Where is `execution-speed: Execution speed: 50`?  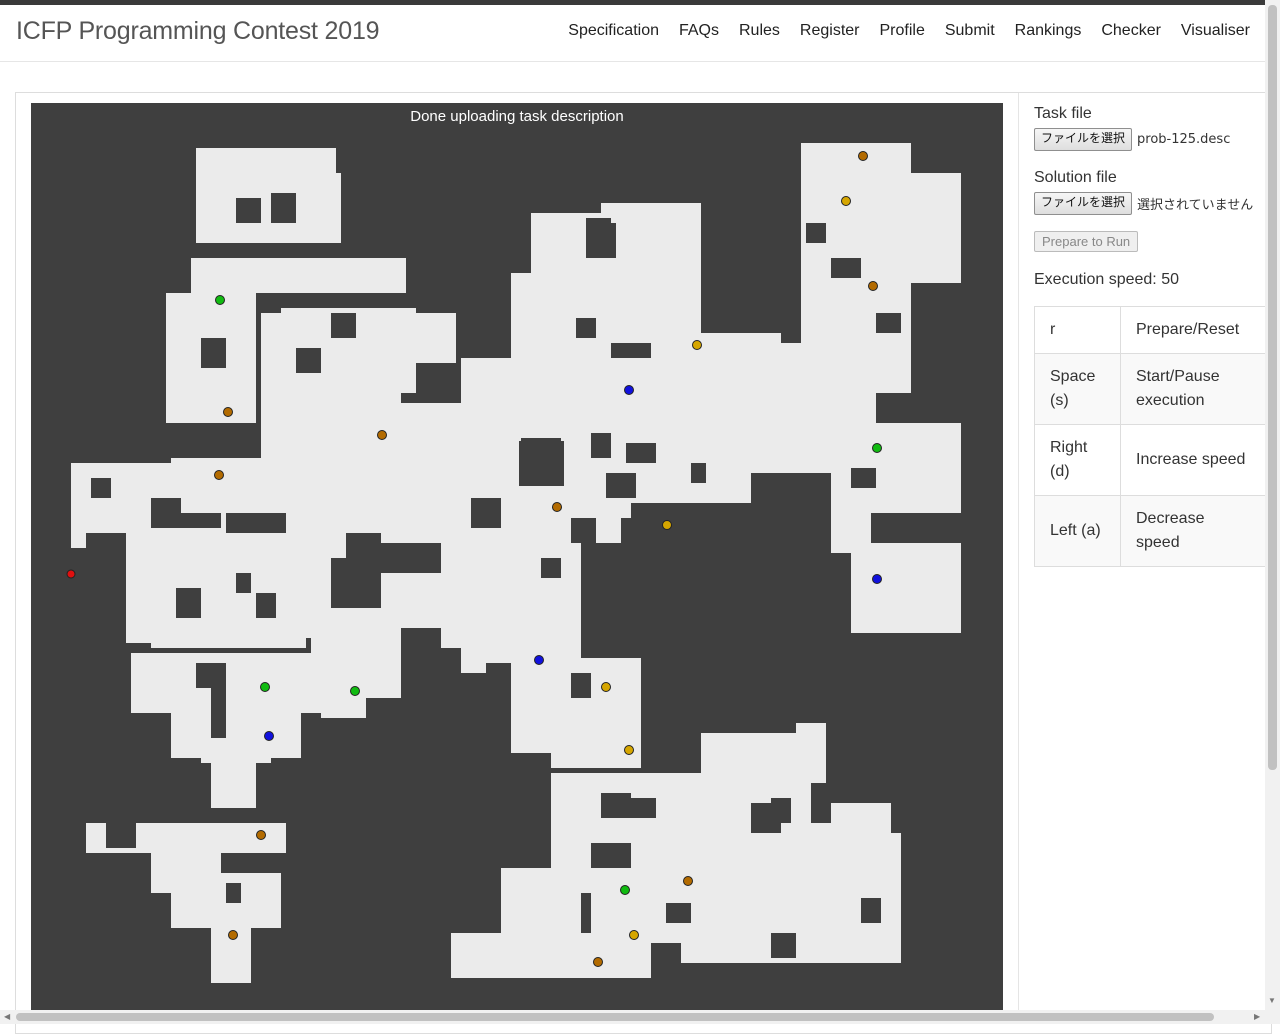 execution-speed: Execution speed: 50 is located at coordinates (1106, 279).